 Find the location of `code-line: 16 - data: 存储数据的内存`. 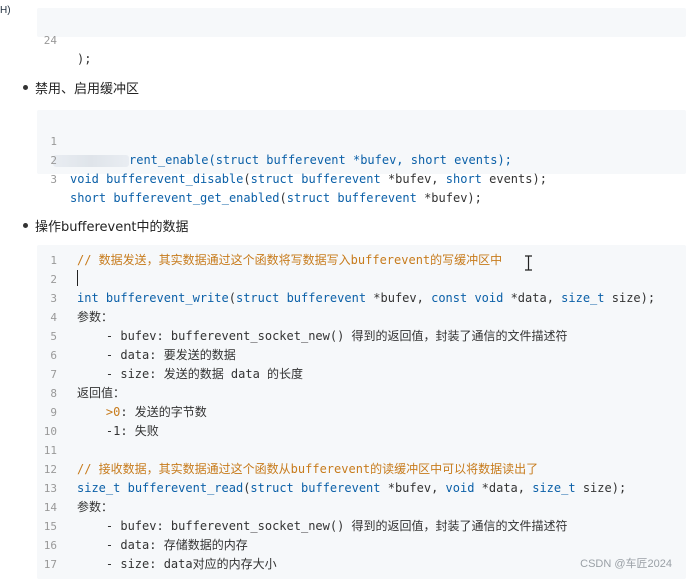

code-line: 16 - data: 存储数据的内存 is located at coordinates (361, 545).